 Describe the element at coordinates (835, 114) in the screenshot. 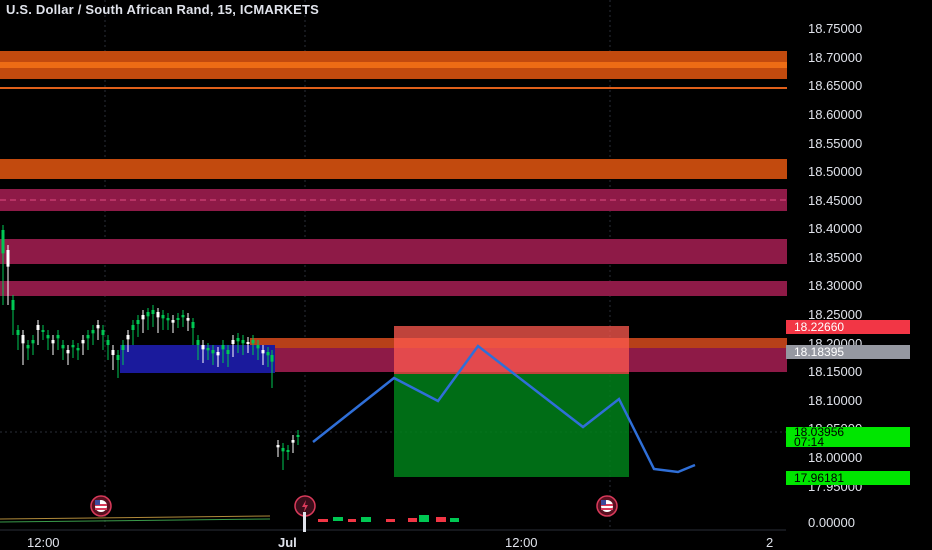

I see `price-tick: 18.60000` at that location.